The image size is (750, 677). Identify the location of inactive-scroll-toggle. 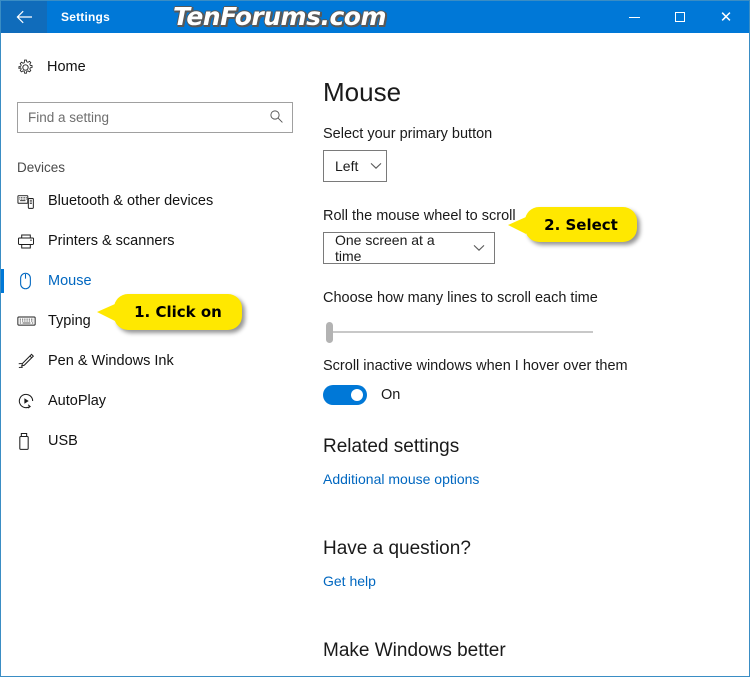
(345, 395).